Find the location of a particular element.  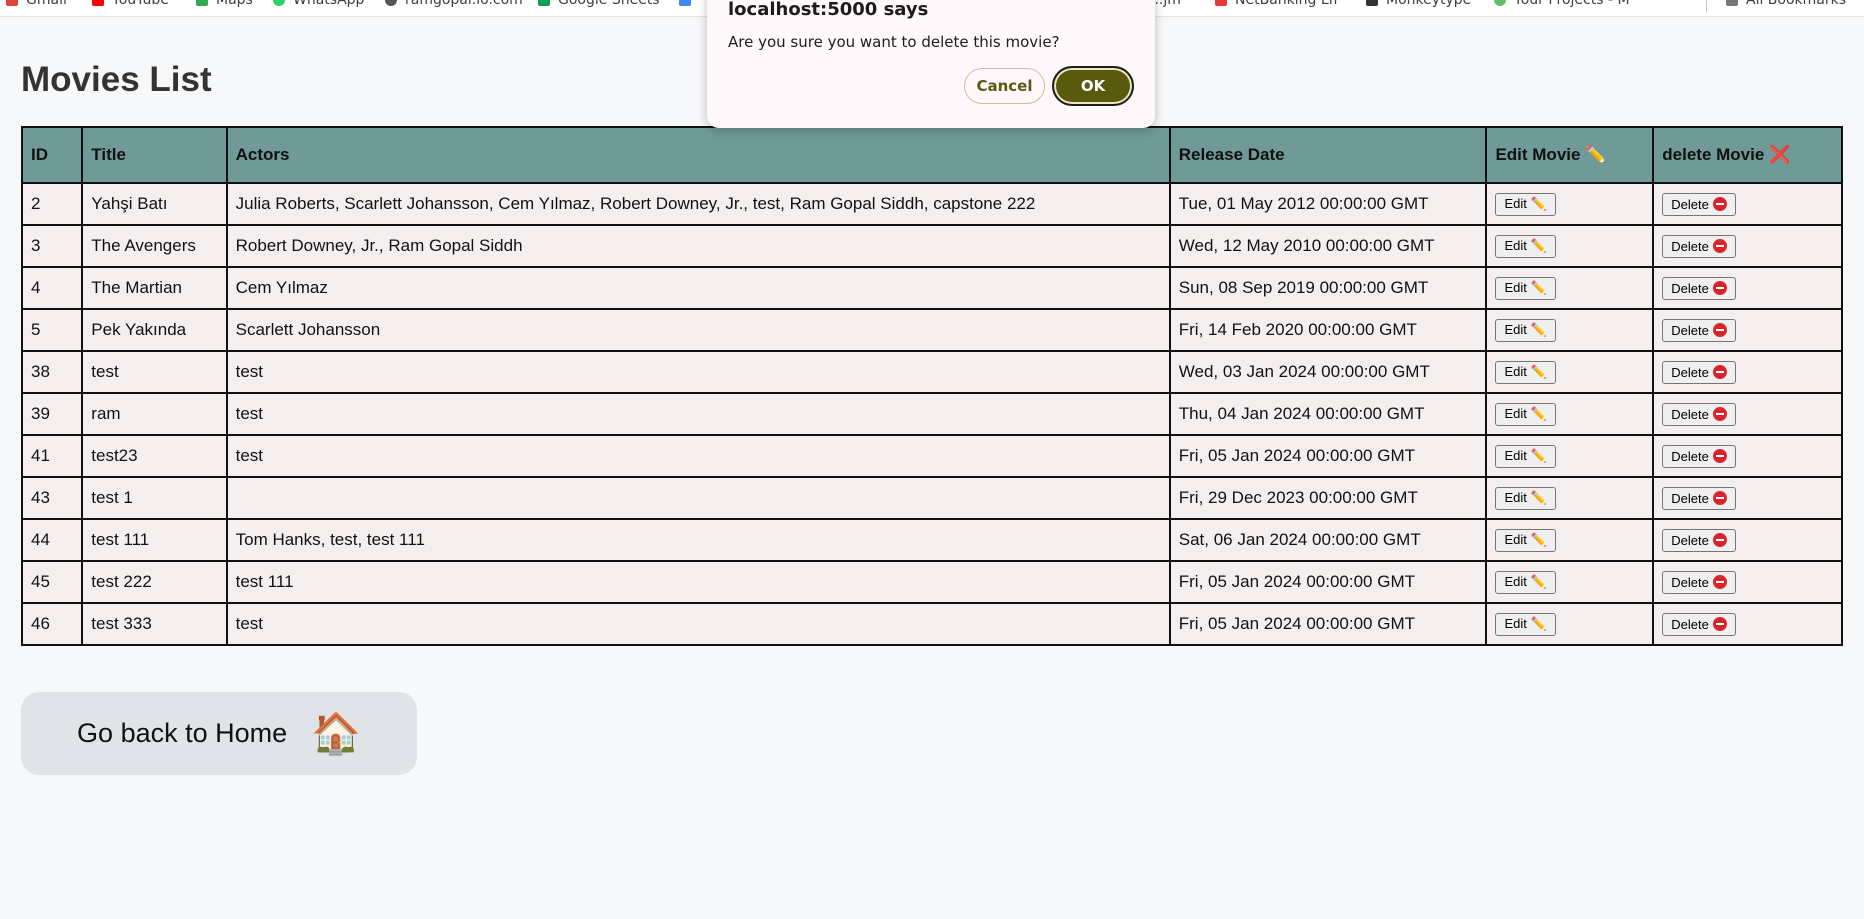

cell-release-date: Wed, 12 May 2010 00:00:00 GMT is located at coordinates (1328, 246).